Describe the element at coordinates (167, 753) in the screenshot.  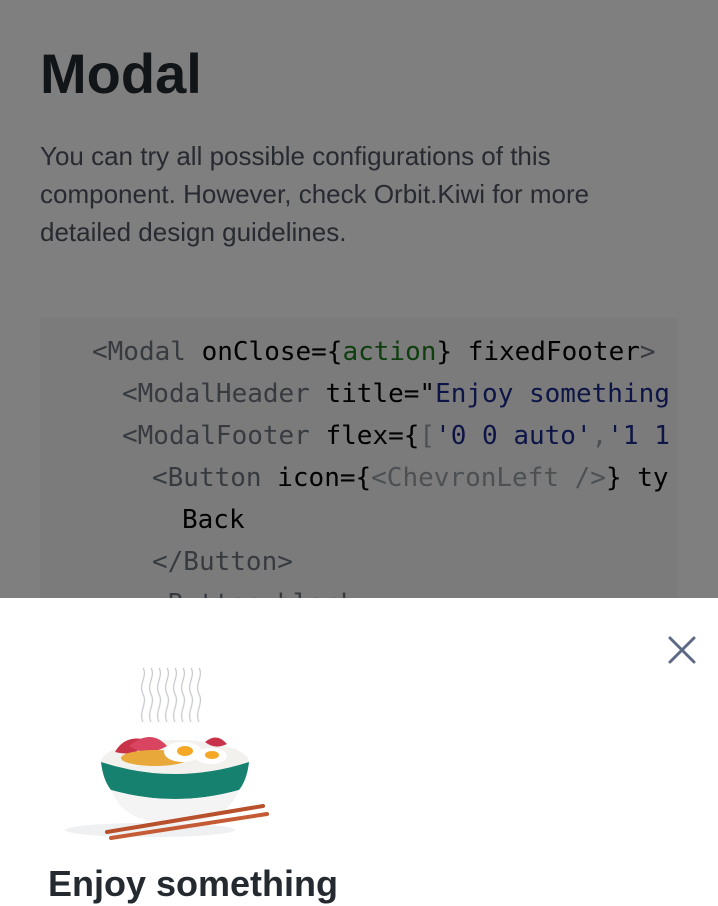
I see `noodle-bowl-illustration` at that location.